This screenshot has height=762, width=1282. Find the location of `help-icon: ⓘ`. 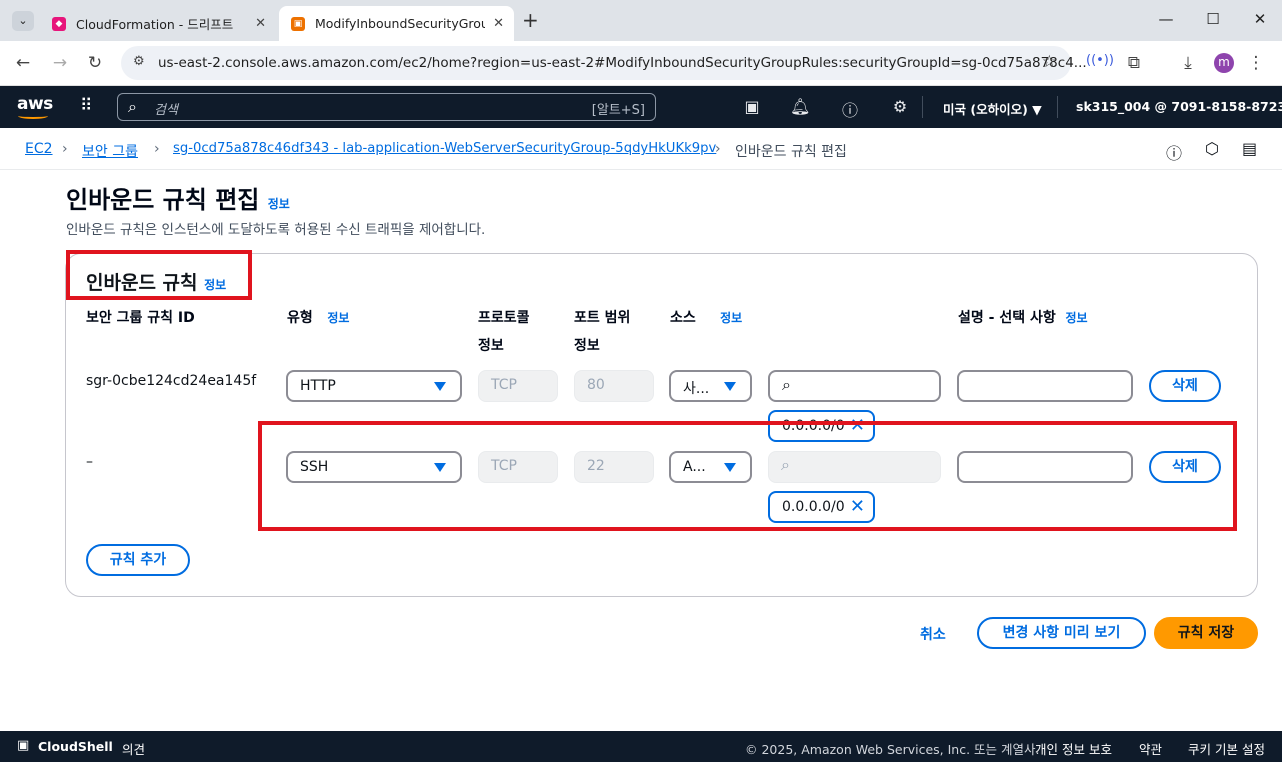

help-icon: ⓘ is located at coordinates (850, 109).